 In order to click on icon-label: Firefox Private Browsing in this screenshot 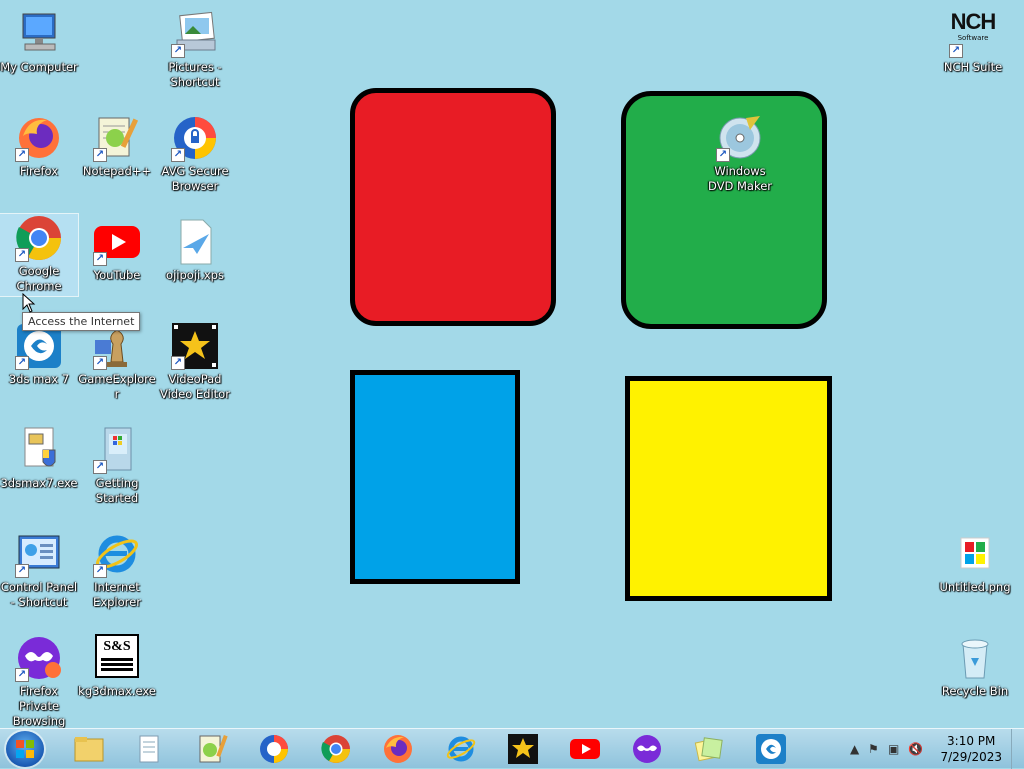, I will do `click(39, 706)`.